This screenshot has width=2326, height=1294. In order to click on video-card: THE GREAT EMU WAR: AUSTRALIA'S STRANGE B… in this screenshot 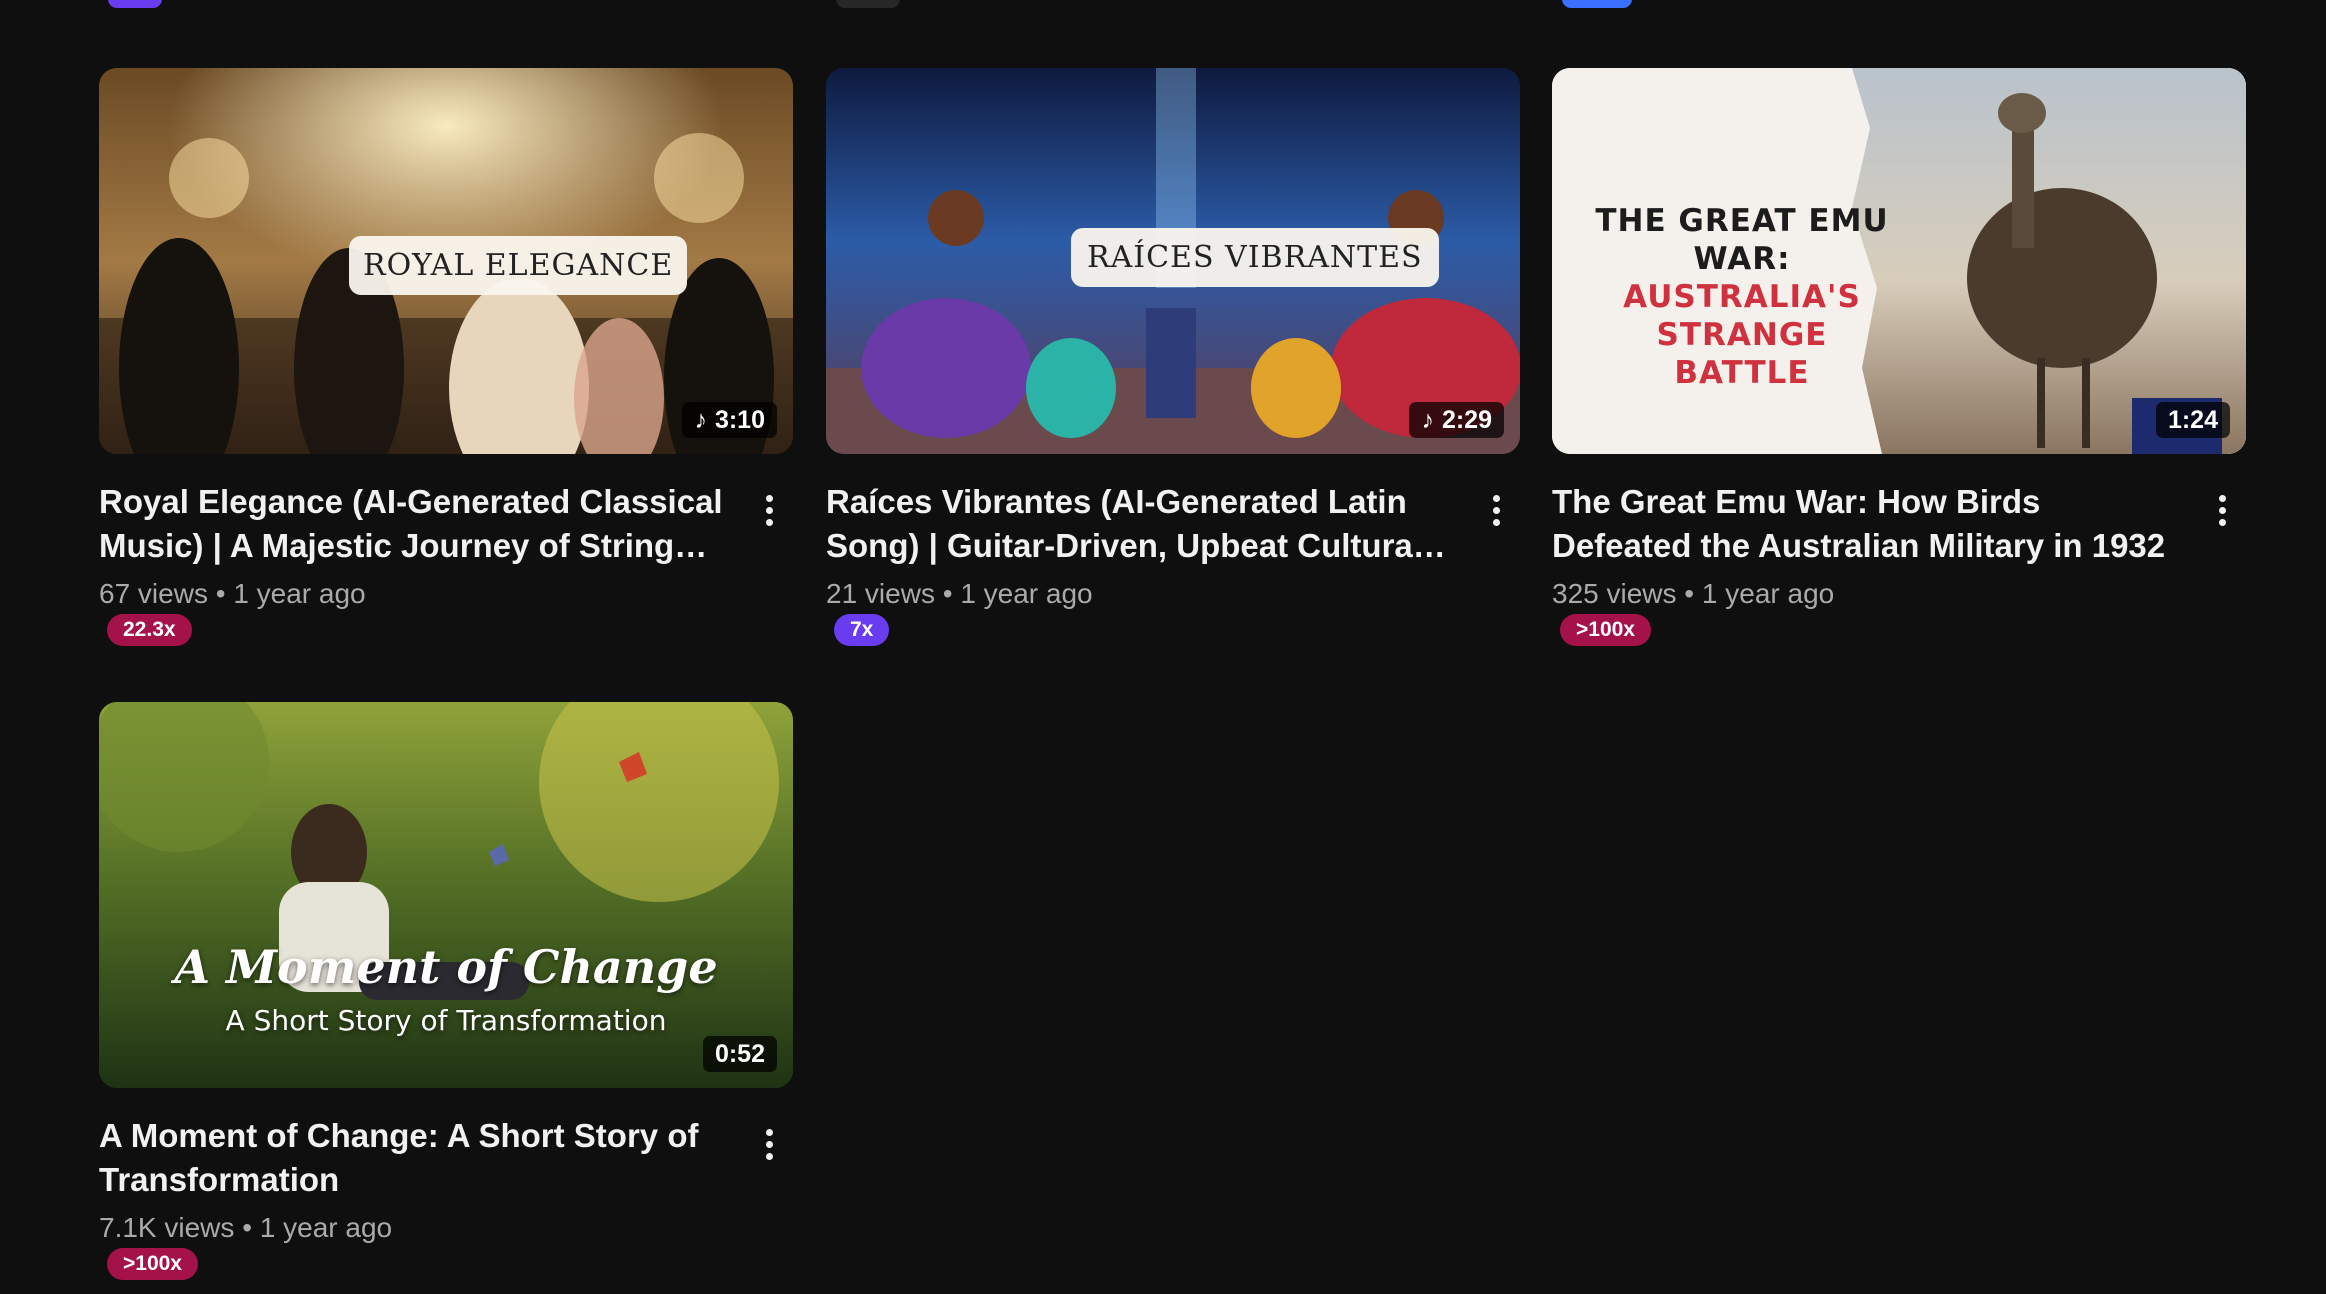, I will do `click(1899, 357)`.